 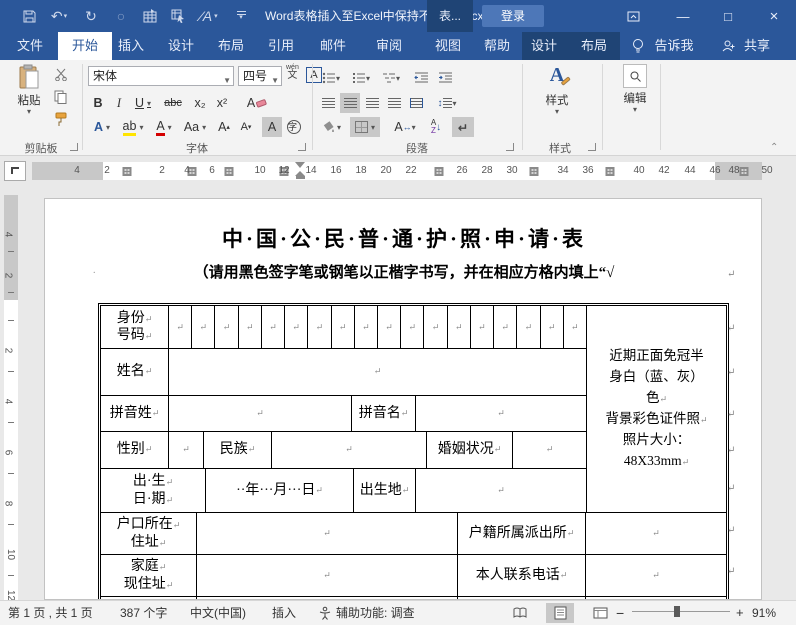 I want to click on font-size-combo: 四号 ▼, so click(x=260, y=76).